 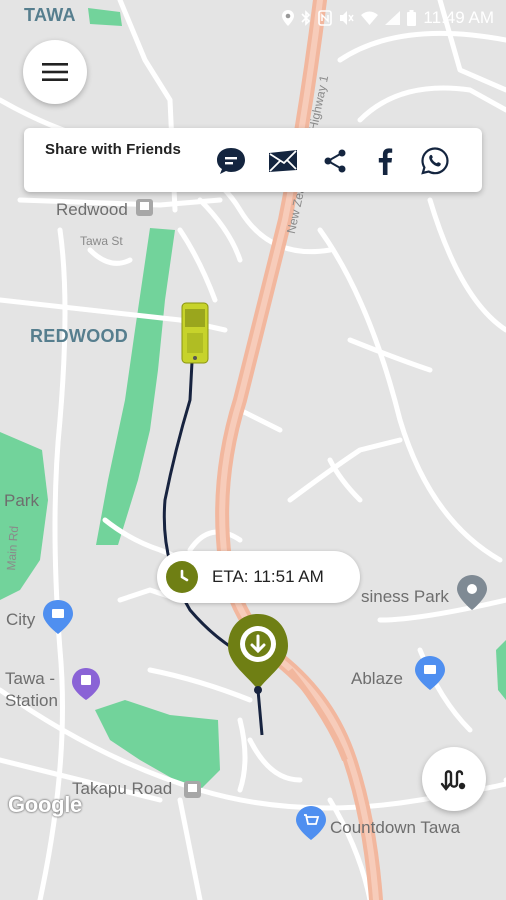 I want to click on map-label: Park, so click(x=21, y=500).